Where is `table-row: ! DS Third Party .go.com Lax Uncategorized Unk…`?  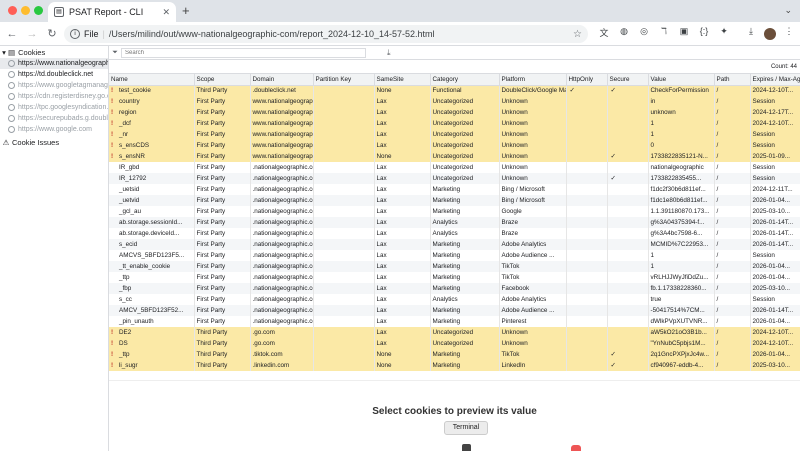
table-row: ! DS Third Party .go.com Lax Uncategorized Unk… is located at coordinates (454, 343).